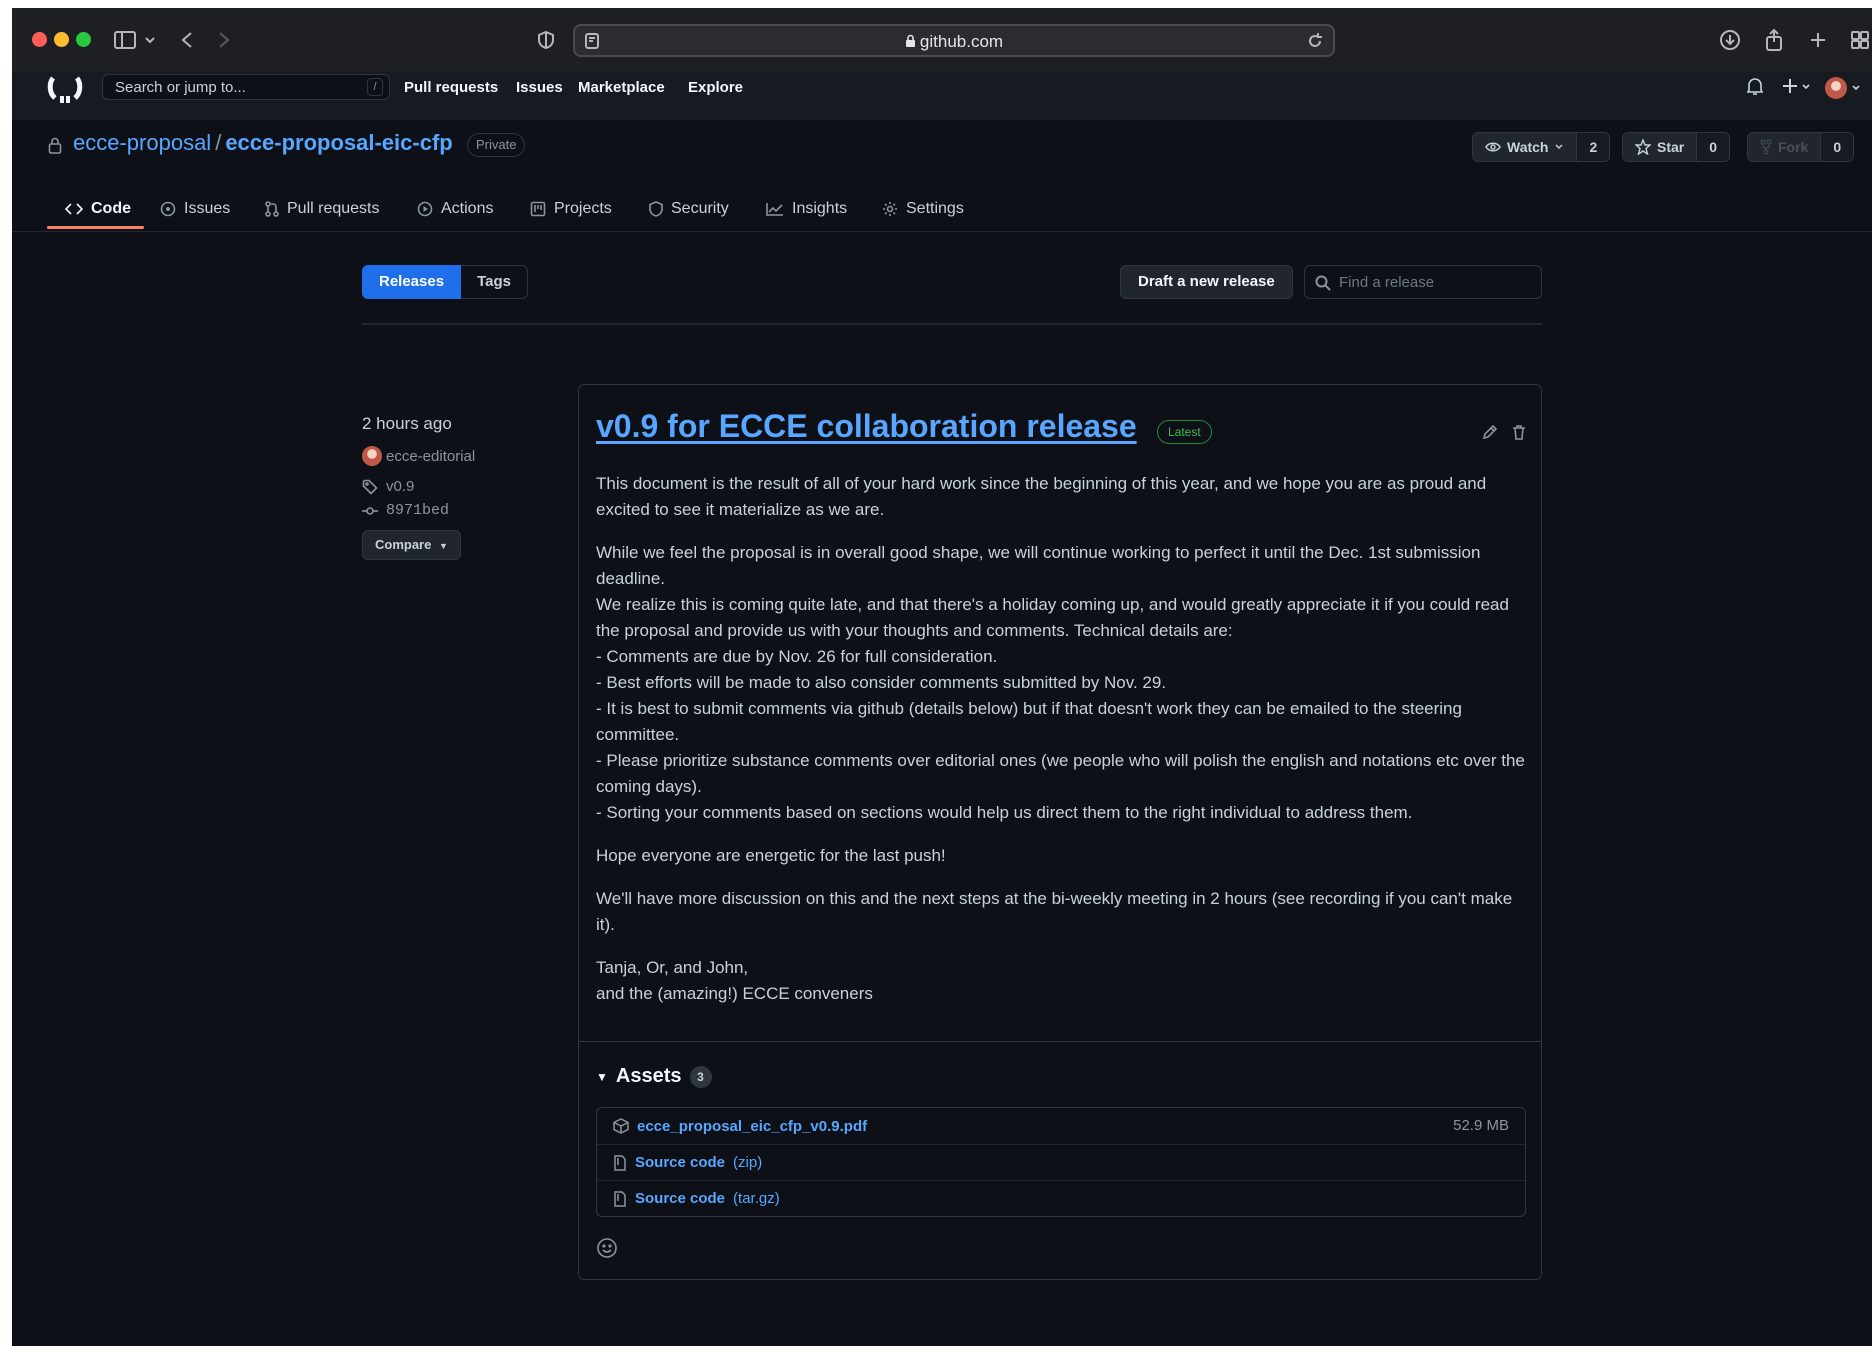  Describe the element at coordinates (125, 40) in the screenshot. I see `sidebar-toggle-icon` at that location.